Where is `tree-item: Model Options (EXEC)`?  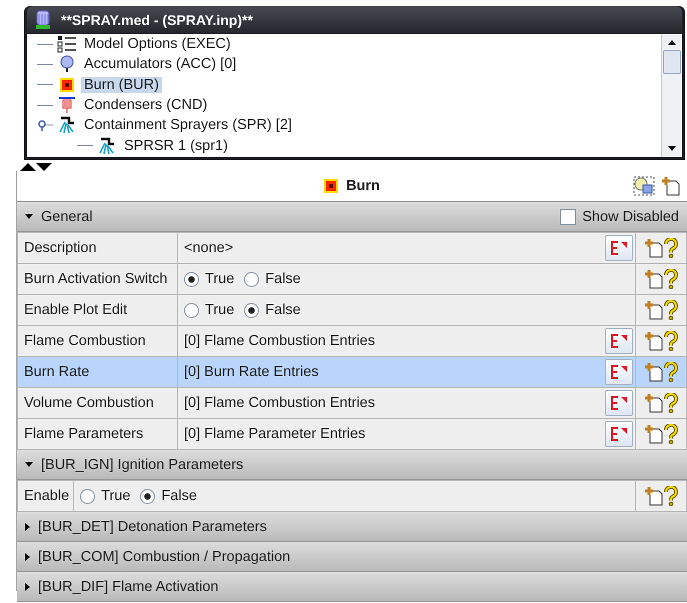 tree-item: Model Options (EXEC) is located at coordinates (157, 44).